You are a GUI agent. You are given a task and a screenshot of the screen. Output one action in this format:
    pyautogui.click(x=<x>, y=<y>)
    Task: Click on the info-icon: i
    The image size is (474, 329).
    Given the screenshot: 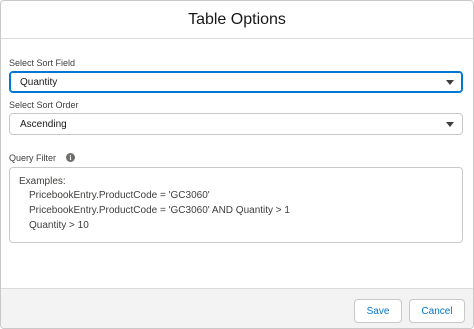 What is the action you would take?
    pyautogui.click(x=70, y=157)
    